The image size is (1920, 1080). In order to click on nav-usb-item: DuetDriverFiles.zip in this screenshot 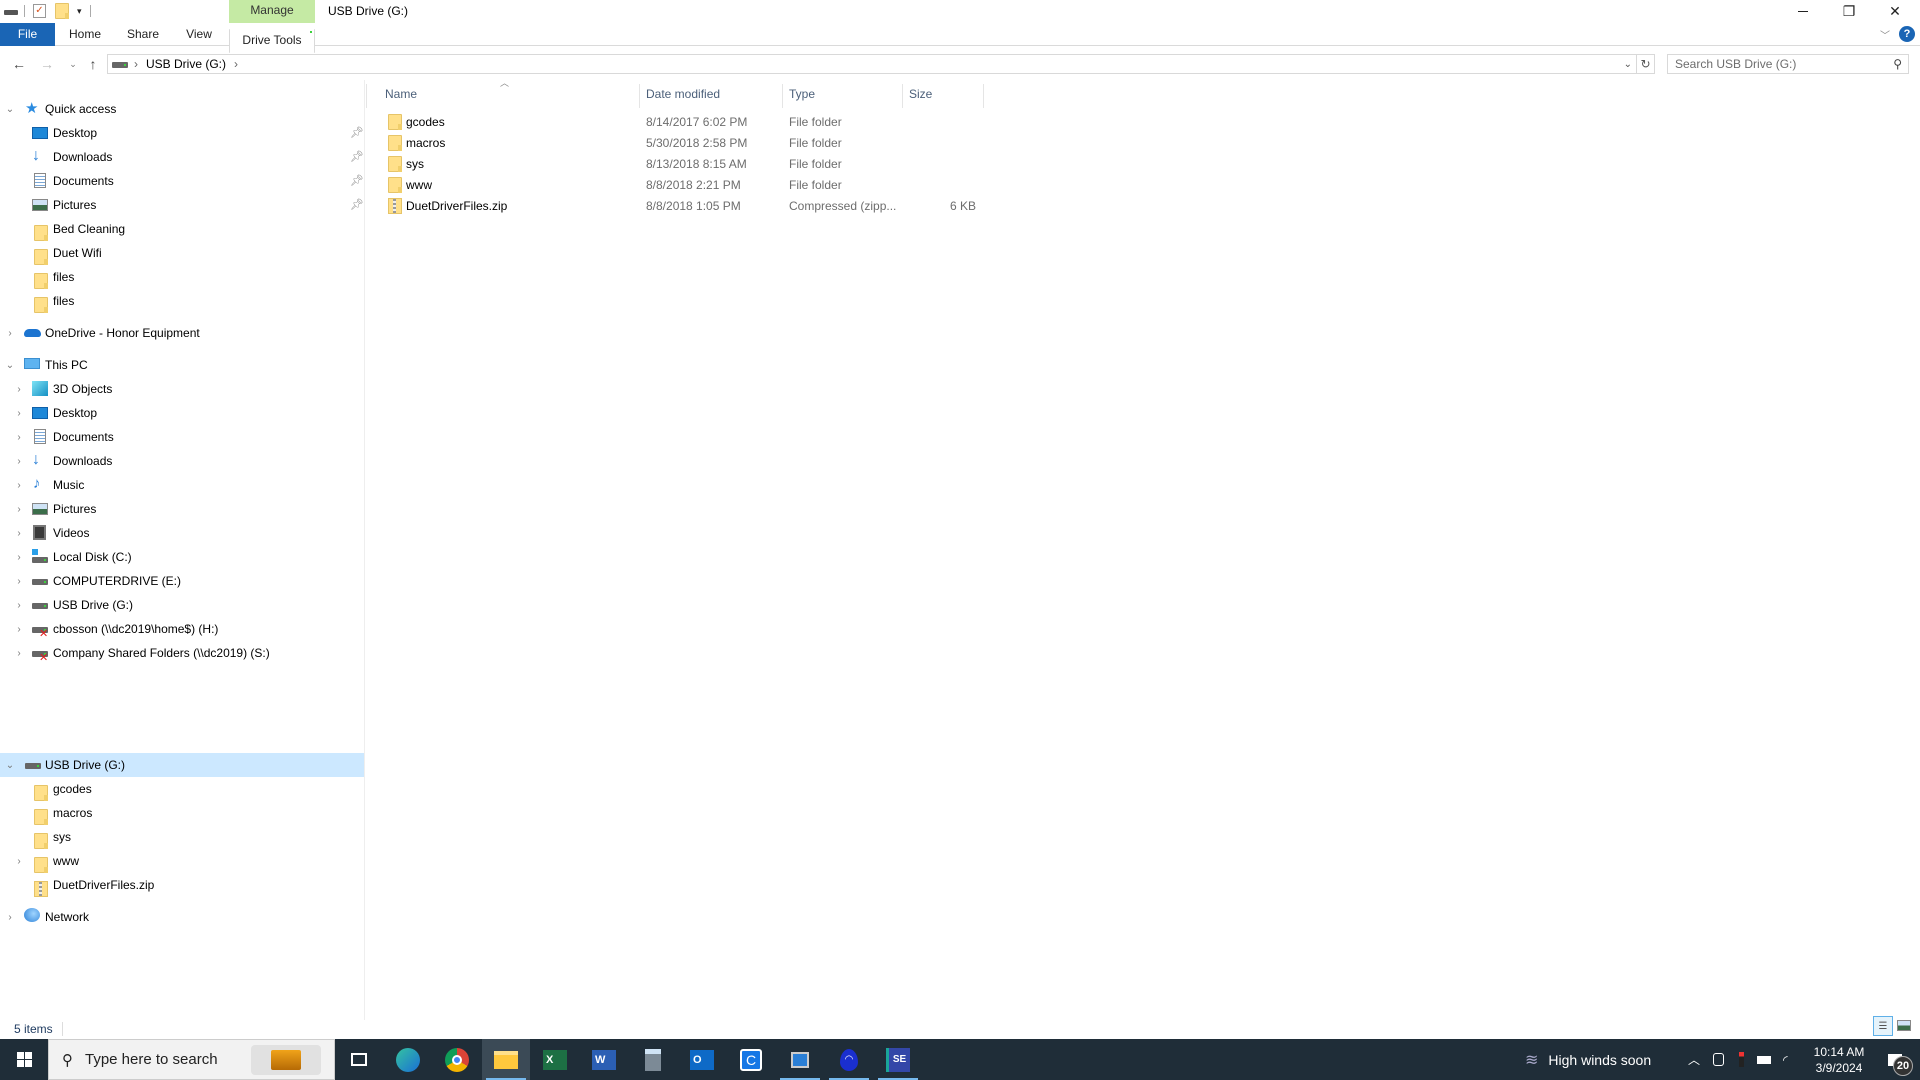, I will do `click(182, 885)`.